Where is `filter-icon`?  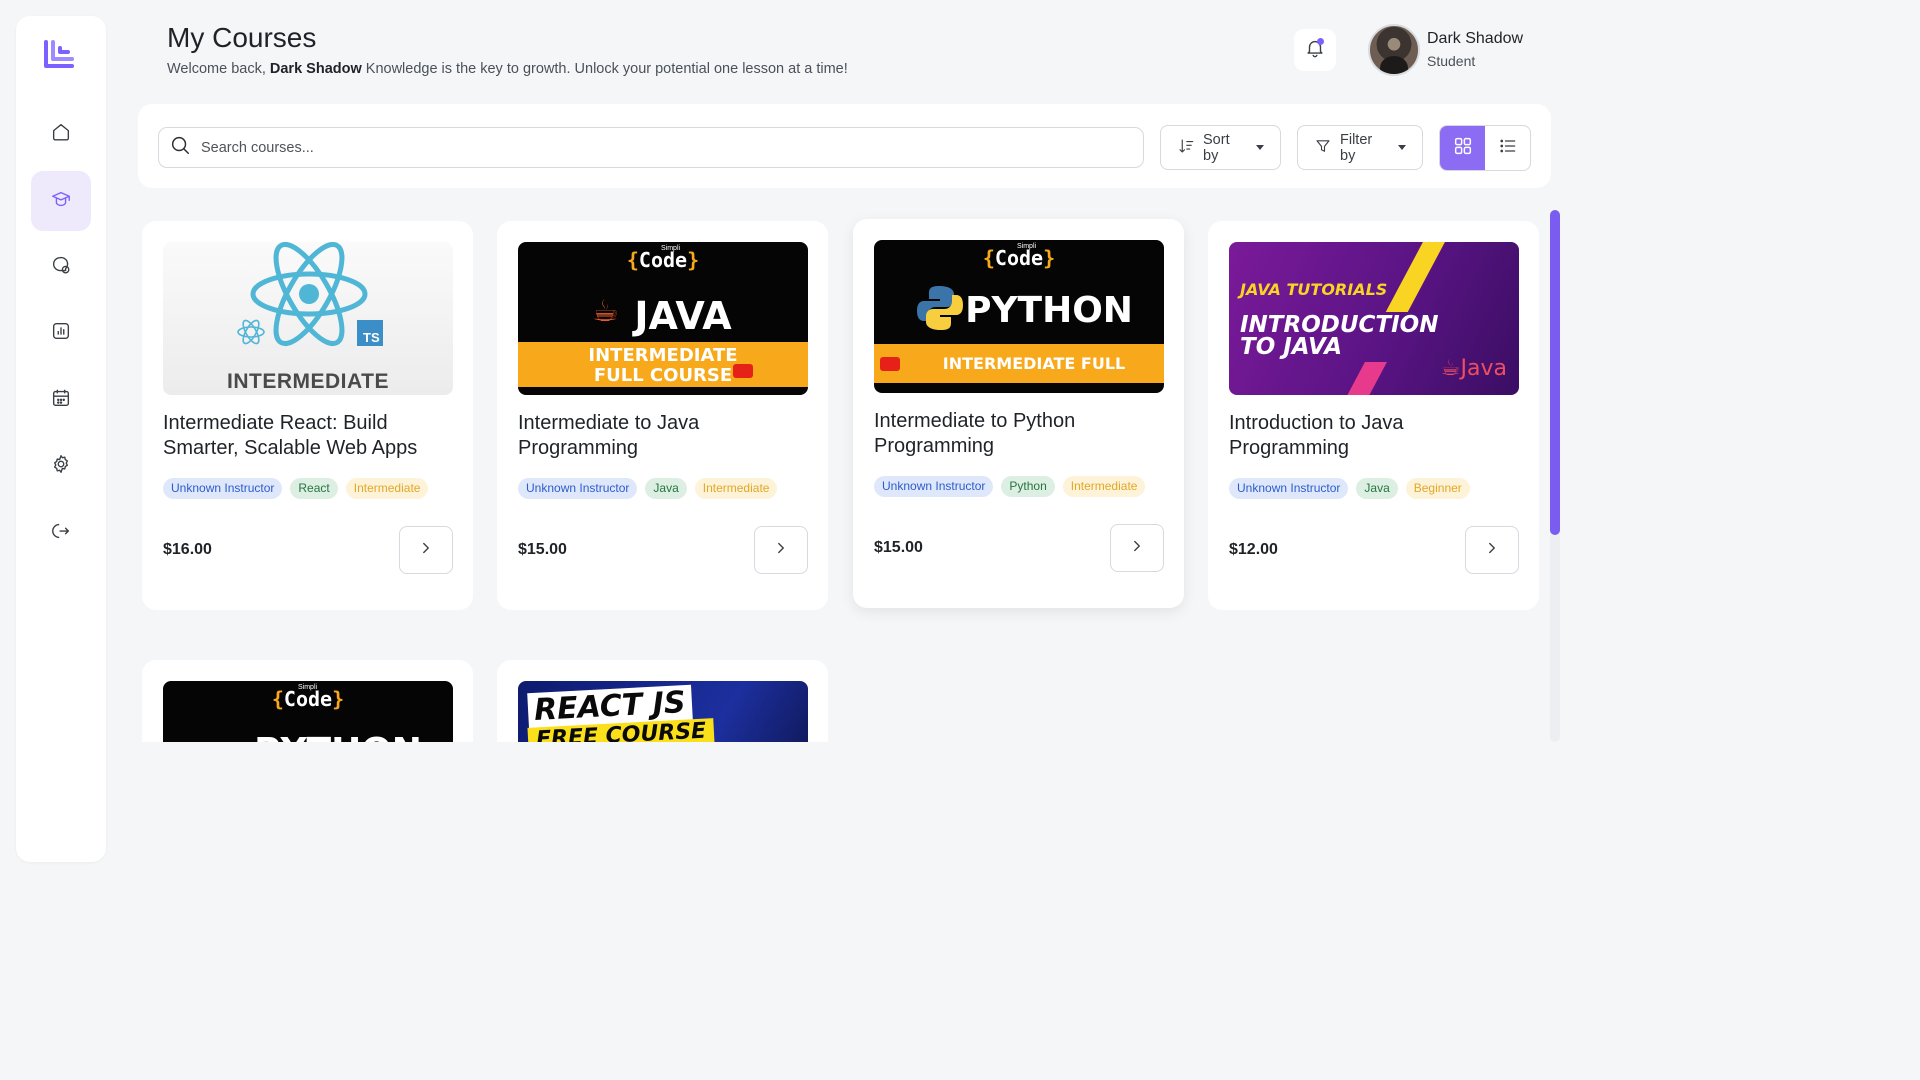 filter-icon is located at coordinates (1323, 148).